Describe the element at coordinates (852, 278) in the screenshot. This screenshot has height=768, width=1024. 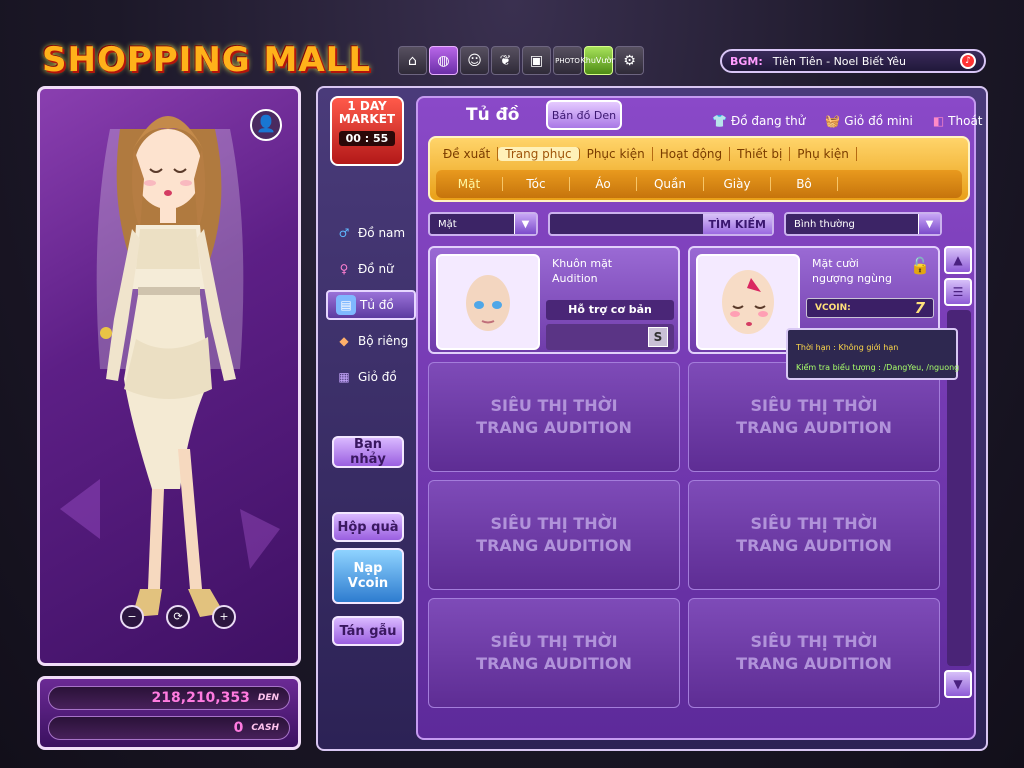
I see `item-name-line2: ngượng ngùng` at that location.